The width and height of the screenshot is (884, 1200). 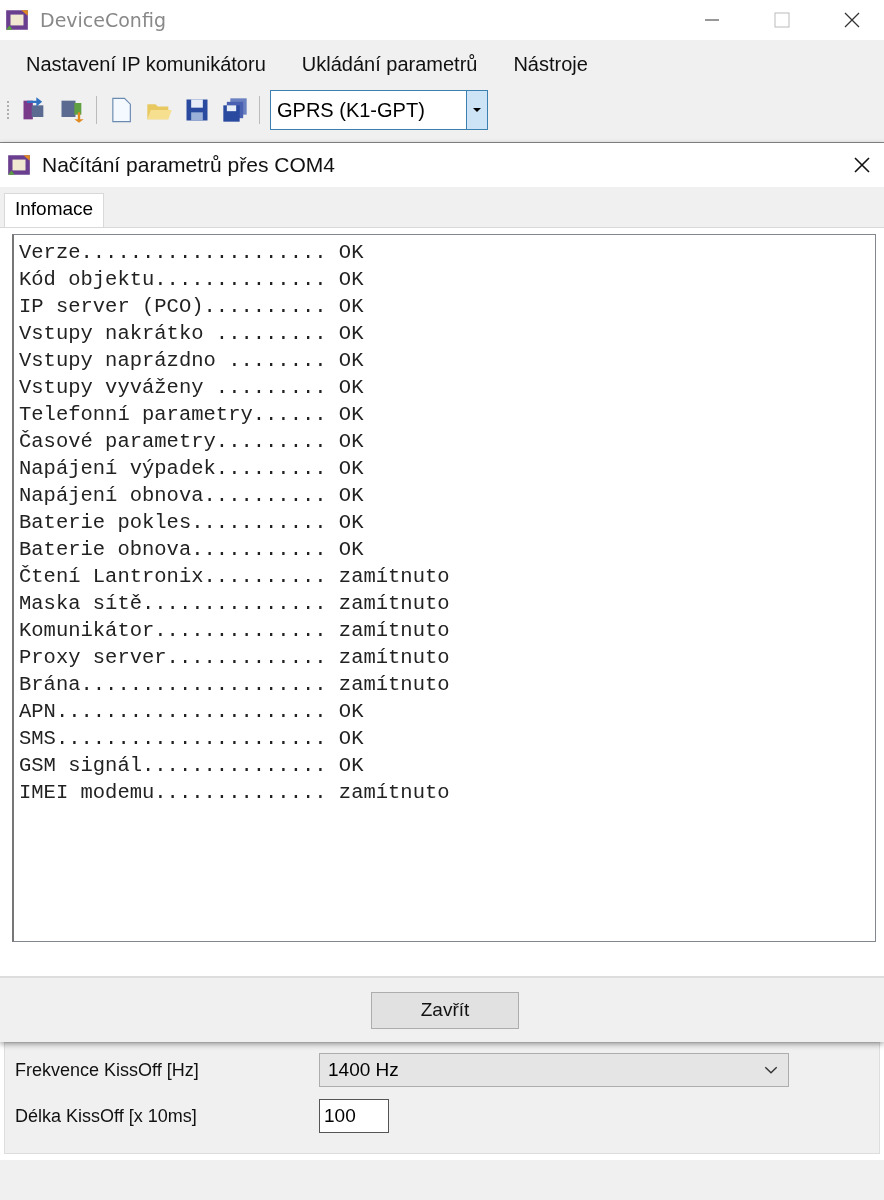 I want to click on log-line: Vstupy nakrátko ......... OK, so click(x=192, y=334).